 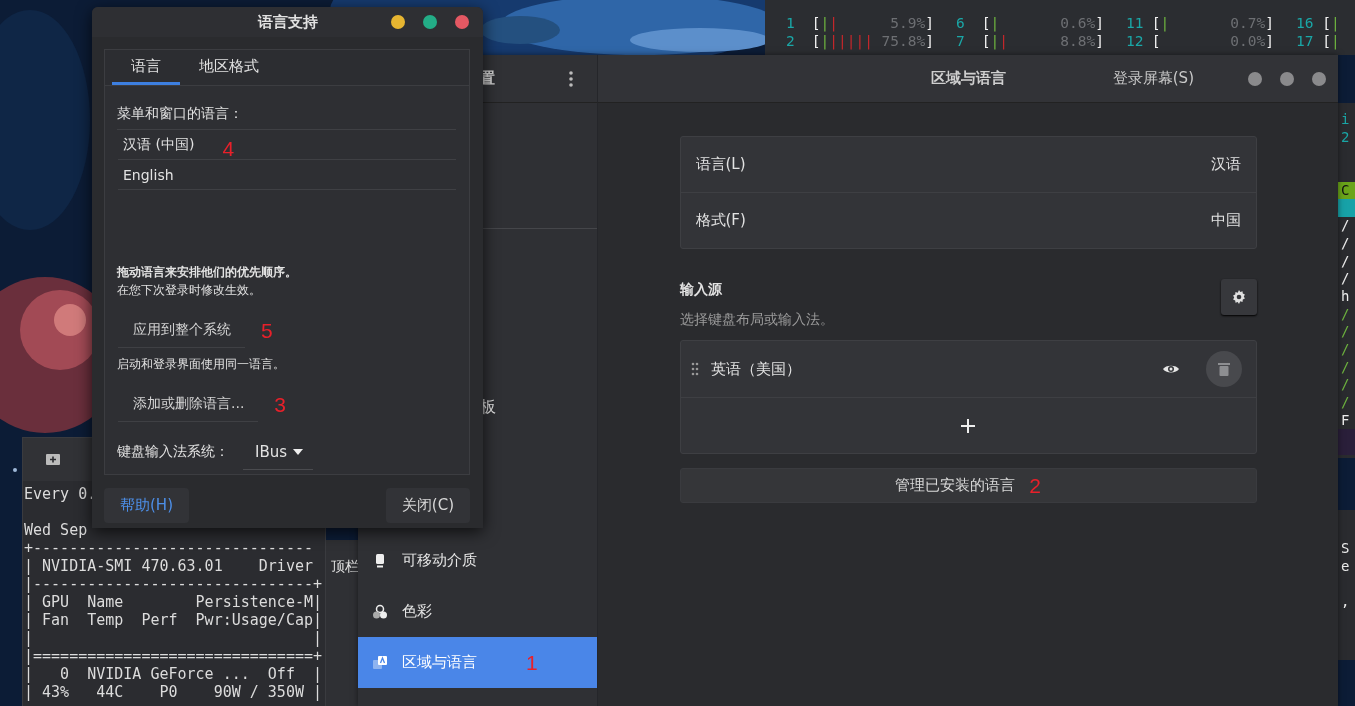 I want to click on terminal-line: |-------------------------------+, so click(x=173, y=584).